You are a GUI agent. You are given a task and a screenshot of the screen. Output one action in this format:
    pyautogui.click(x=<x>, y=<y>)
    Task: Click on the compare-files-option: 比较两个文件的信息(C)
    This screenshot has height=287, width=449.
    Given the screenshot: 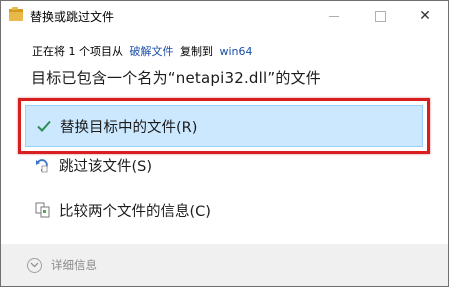 What is the action you would take?
    pyautogui.click(x=224, y=210)
    